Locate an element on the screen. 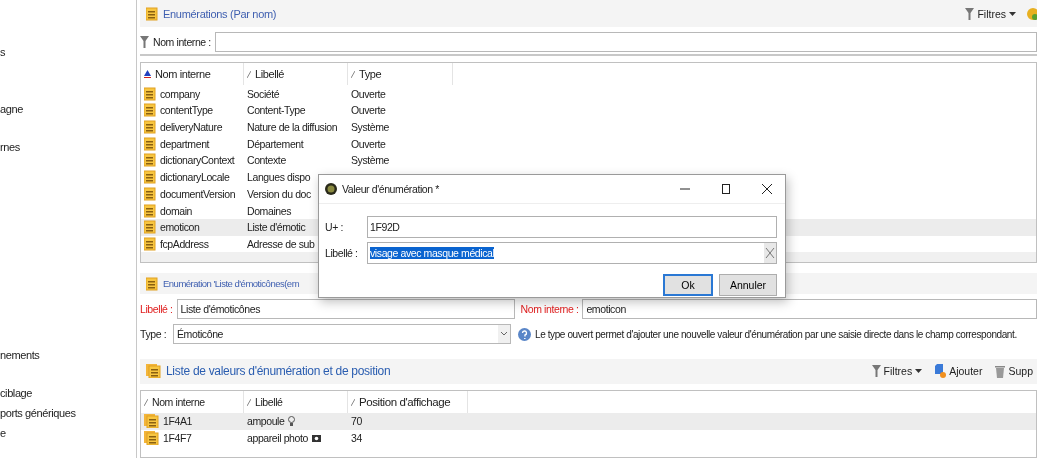 Image resolution: width=1037 pixels, height=458 pixels. table-cell: department is located at coordinates (185, 143).